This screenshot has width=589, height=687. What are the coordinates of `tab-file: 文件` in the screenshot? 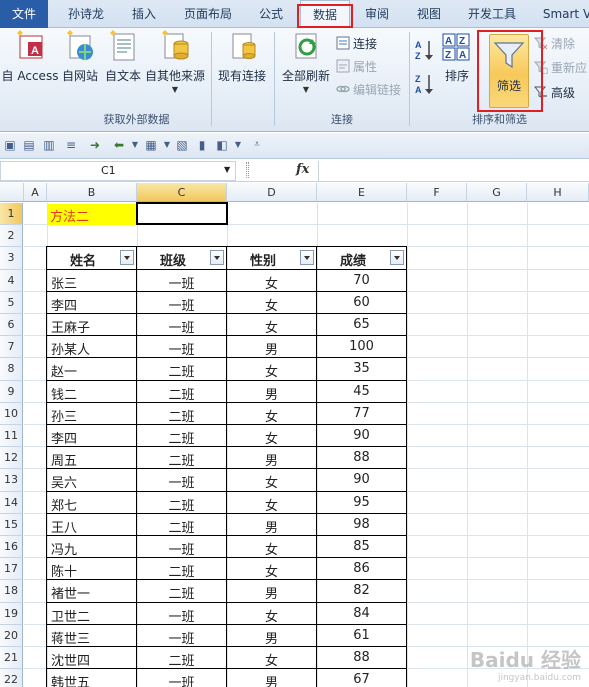 It's located at (24, 14).